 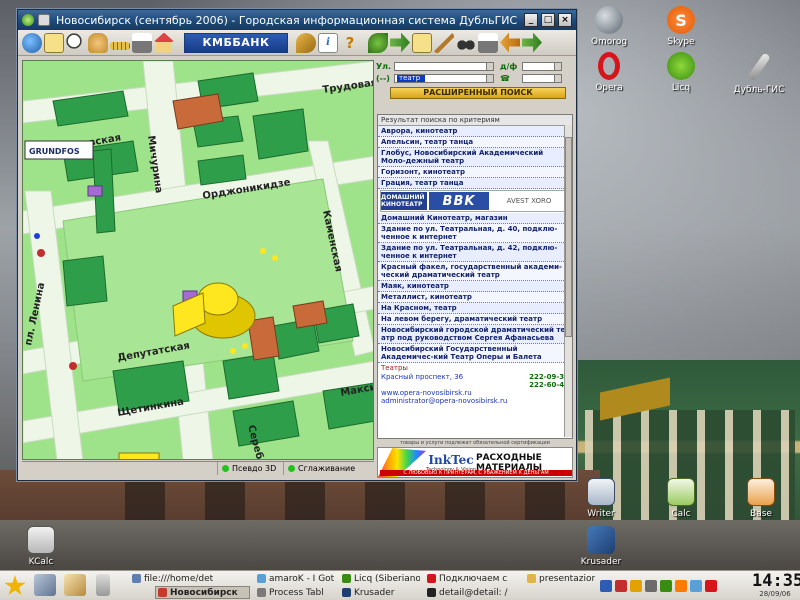 I want to click on print-icon, so click(x=142, y=42).